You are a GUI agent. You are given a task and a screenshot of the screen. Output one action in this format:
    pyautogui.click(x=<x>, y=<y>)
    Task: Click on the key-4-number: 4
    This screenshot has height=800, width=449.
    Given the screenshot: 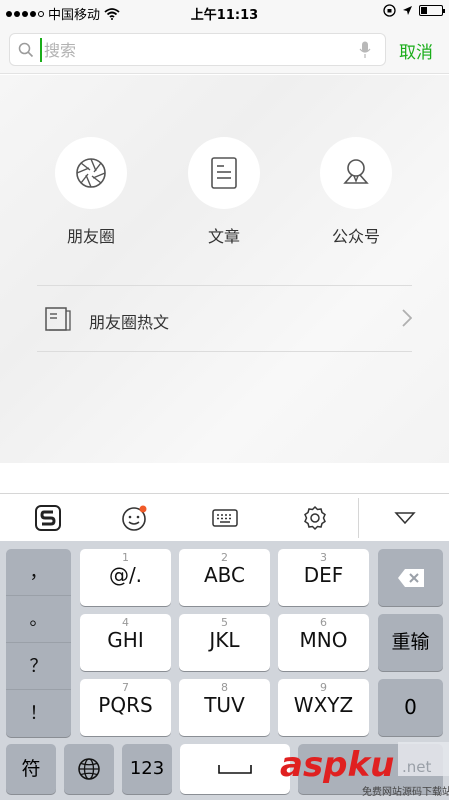 What is the action you would take?
    pyautogui.click(x=125, y=622)
    